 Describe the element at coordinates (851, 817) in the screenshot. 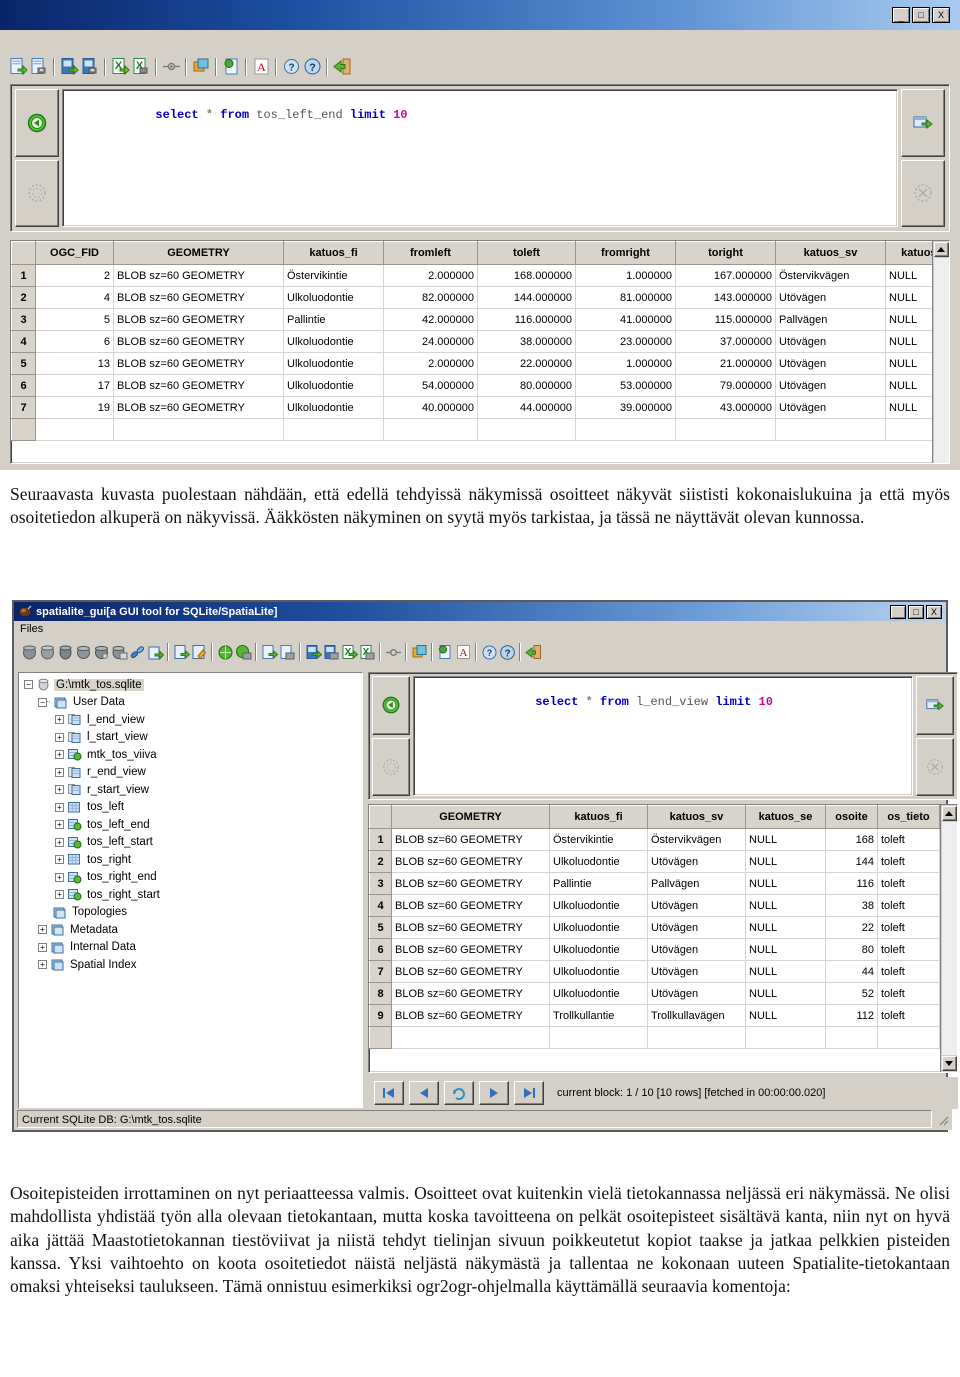

I see `col-osoite: osoite` at that location.